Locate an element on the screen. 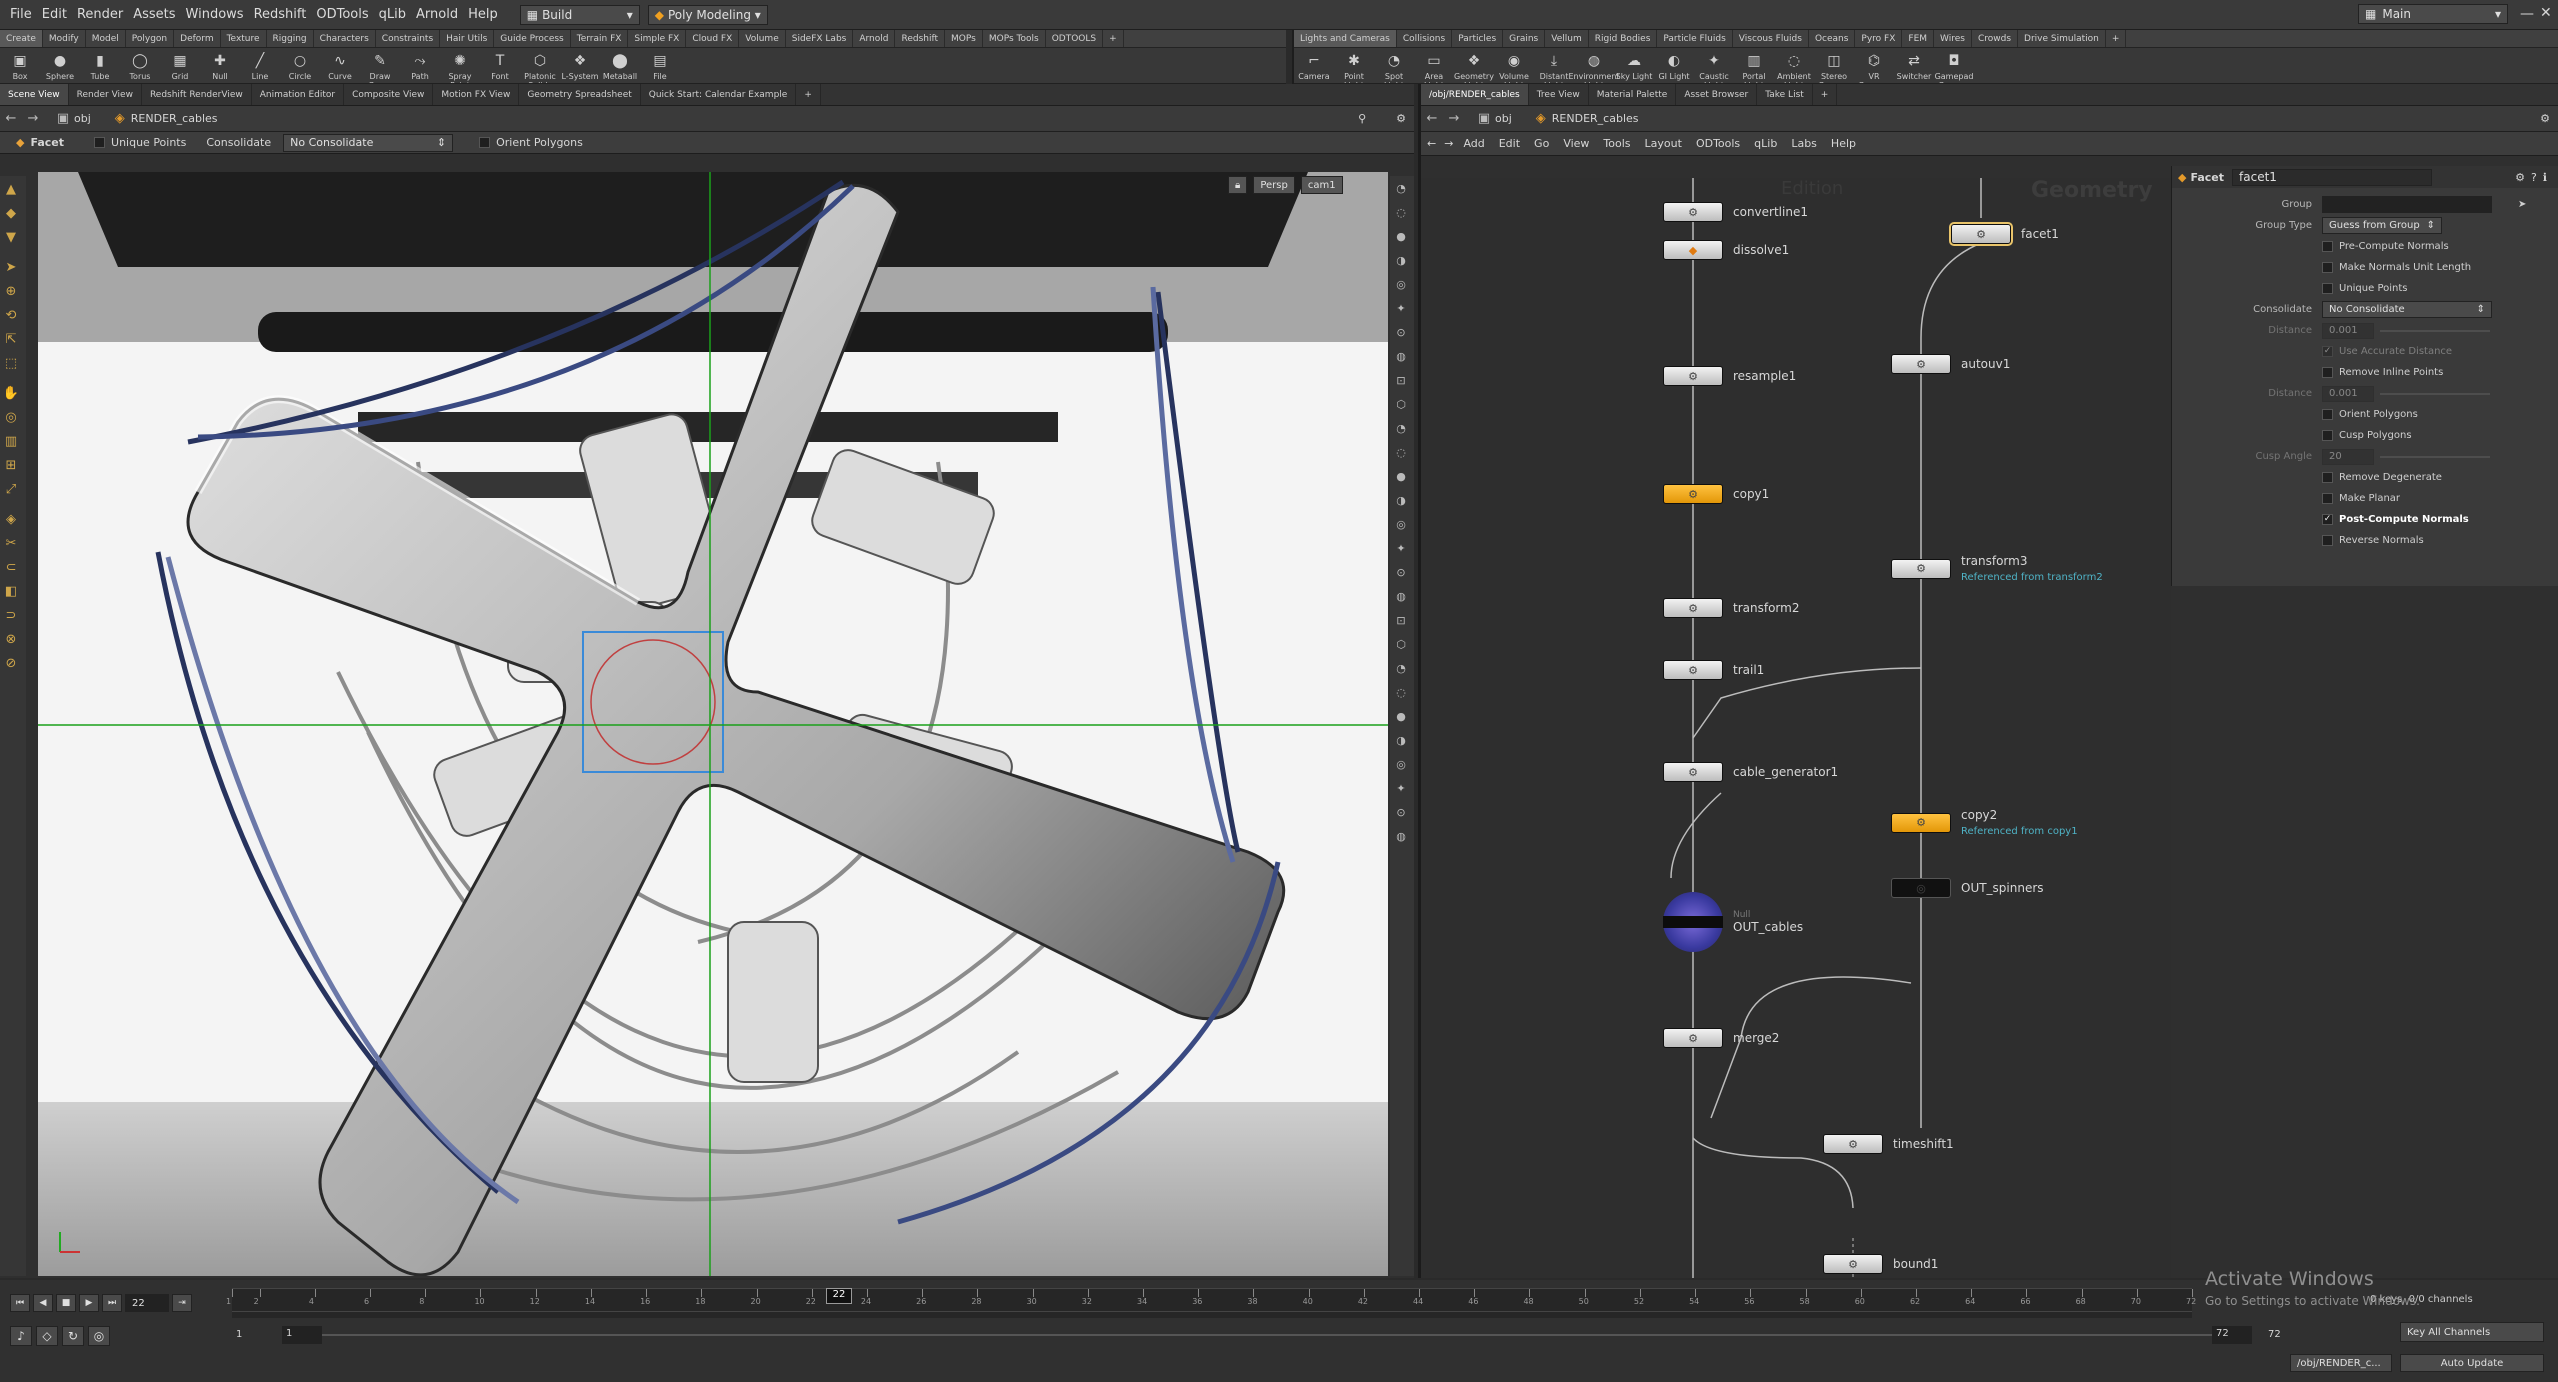 This screenshot has height=1382, width=2558. make-unit-checkbox is located at coordinates (2327, 267).